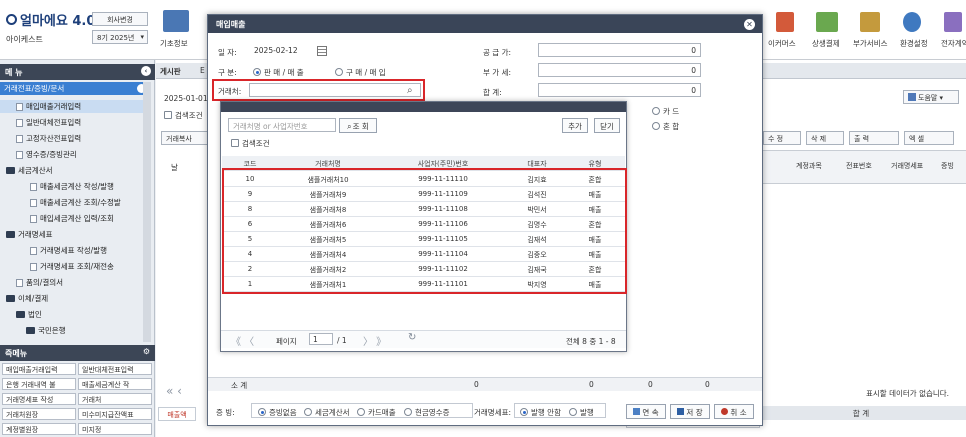 This screenshot has height=437, width=966. I want to click on total-field: 0, so click(619, 90).